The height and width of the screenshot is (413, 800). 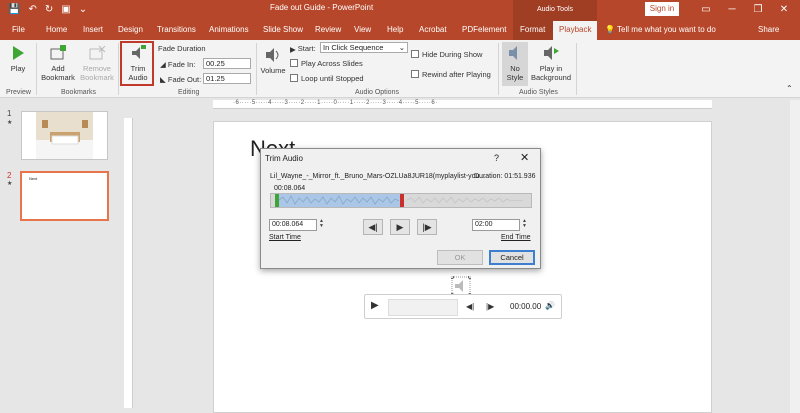 What do you see at coordinates (58, 63) in the screenshot?
I see `add-bookmark-button: Add Bookmark` at bounding box center [58, 63].